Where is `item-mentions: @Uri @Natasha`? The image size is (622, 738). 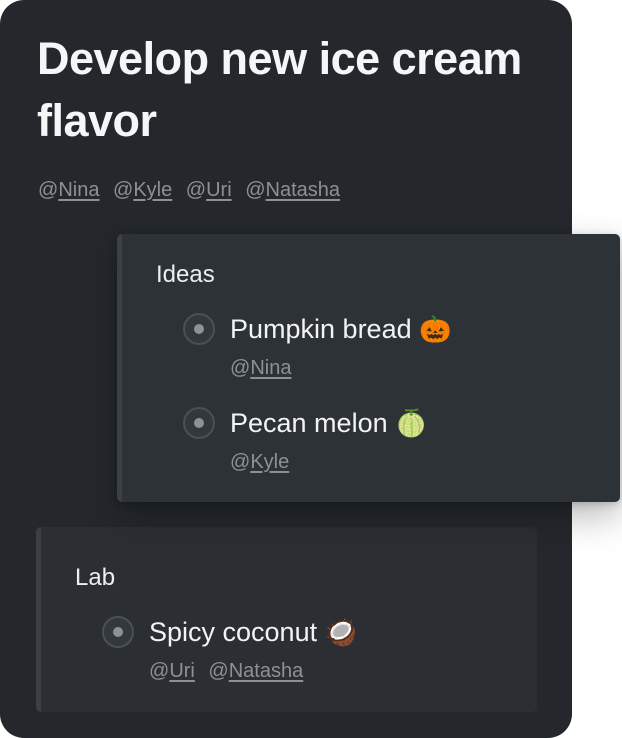
item-mentions: @Uri @Natasha is located at coordinates (226, 671).